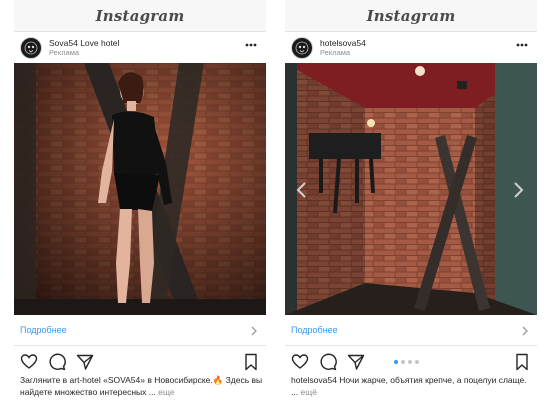  Describe the element at coordinates (411, 47) in the screenshot. I see `post-header: hotelsova54 Реклама` at that location.